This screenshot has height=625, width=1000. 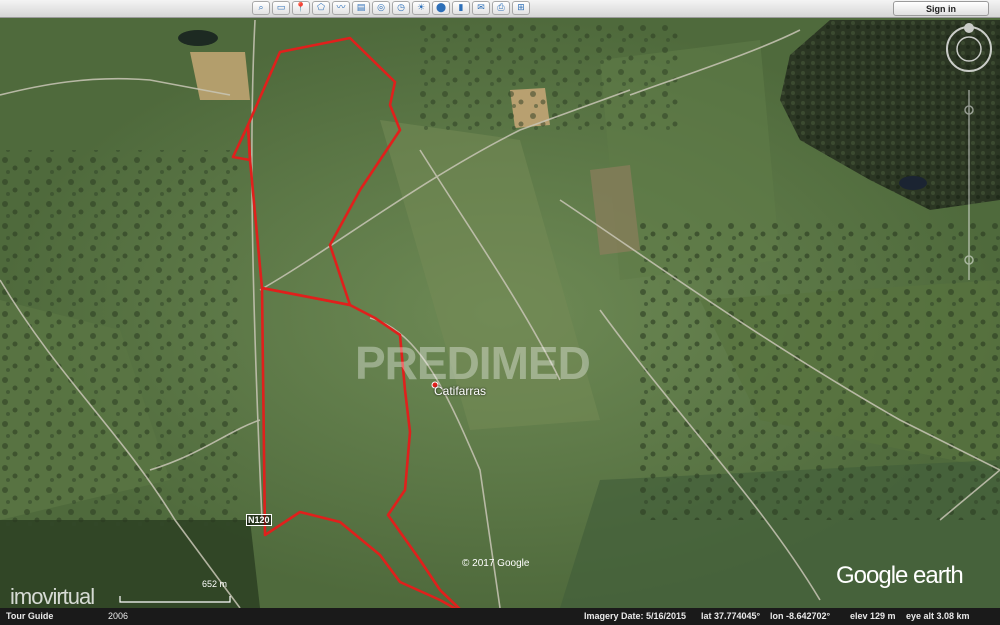 What do you see at coordinates (941, 8) in the screenshot?
I see `sign-in-button: Sign in` at bounding box center [941, 8].